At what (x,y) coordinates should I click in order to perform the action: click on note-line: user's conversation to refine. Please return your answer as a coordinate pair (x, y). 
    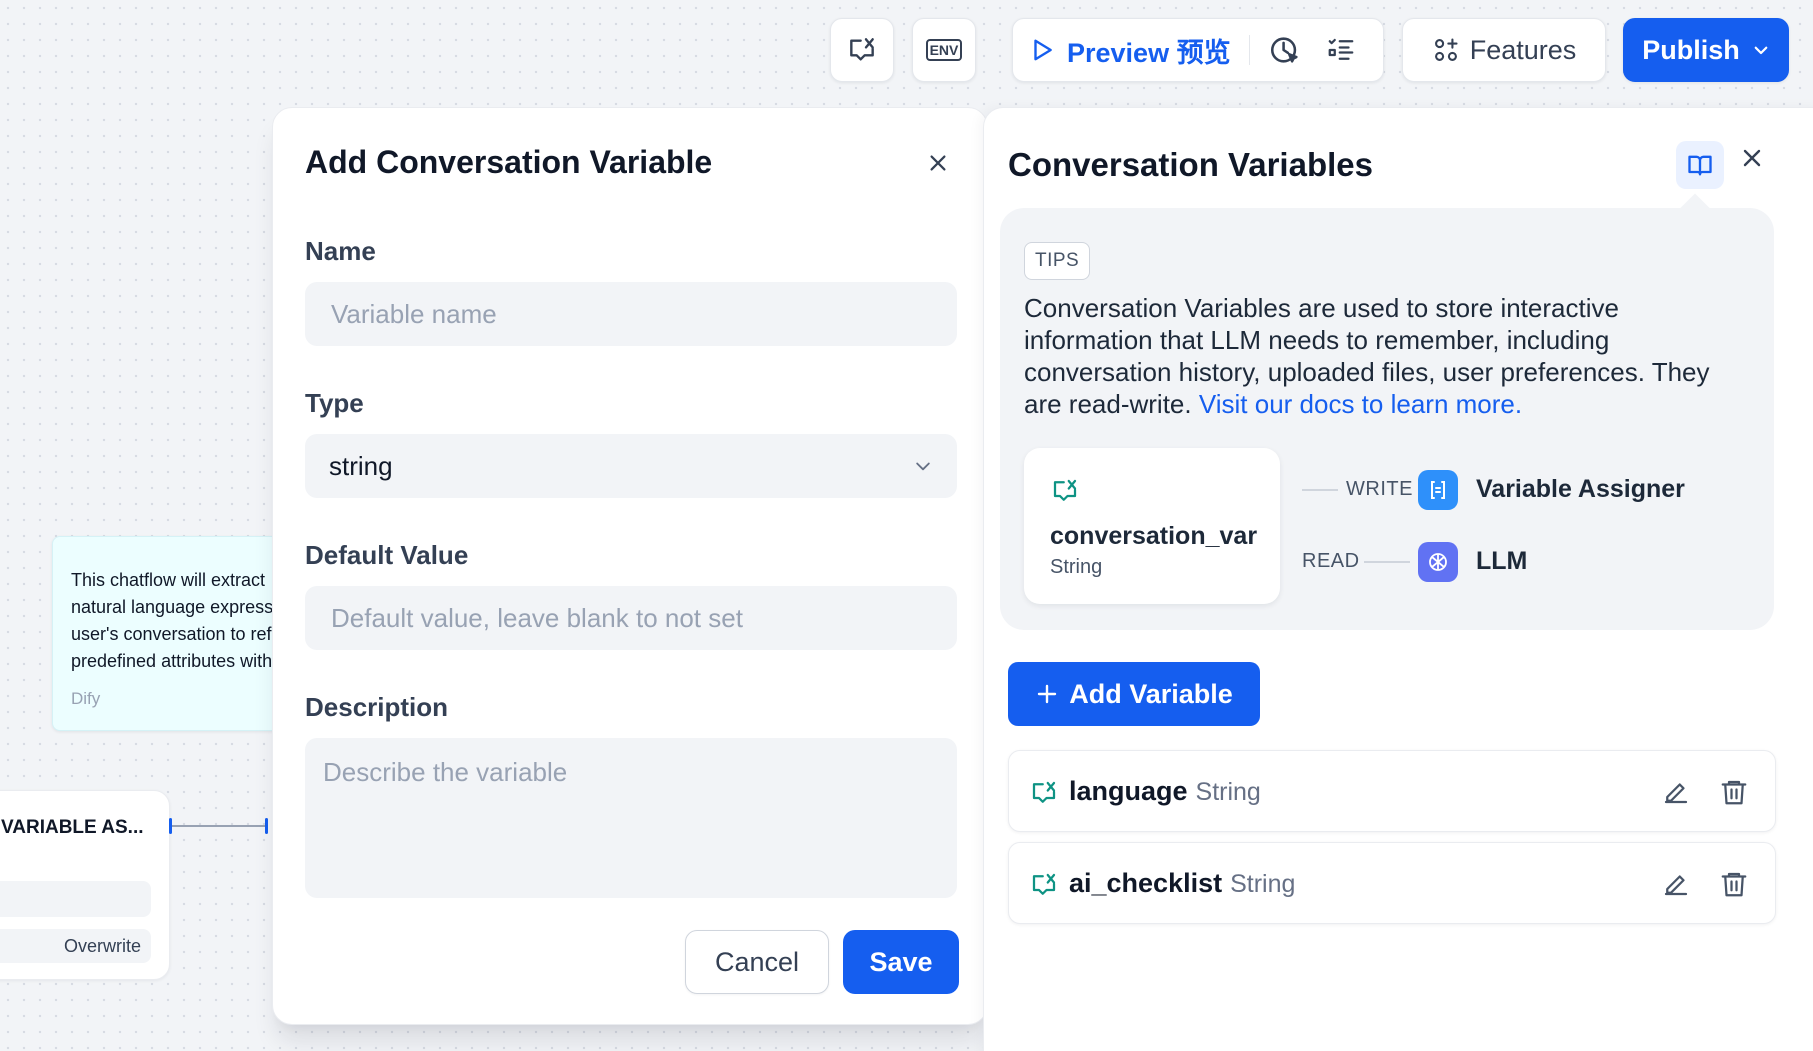
    Looking at the image, I should click on (181, 634).